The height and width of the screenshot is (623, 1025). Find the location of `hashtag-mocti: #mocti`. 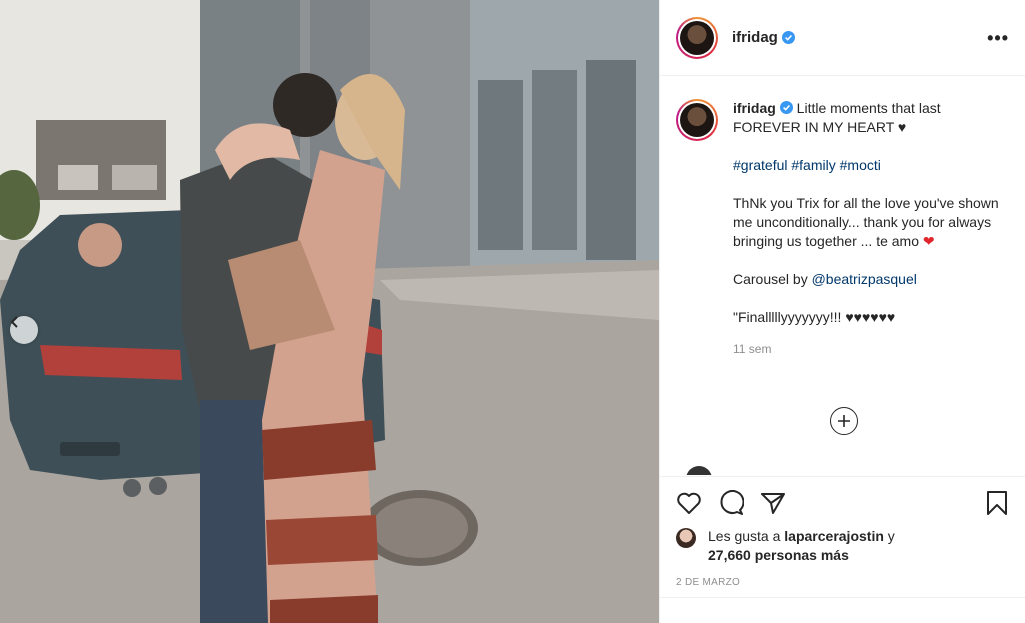

hashtag-mocti: #mocti is located at coordinates (860, 165).